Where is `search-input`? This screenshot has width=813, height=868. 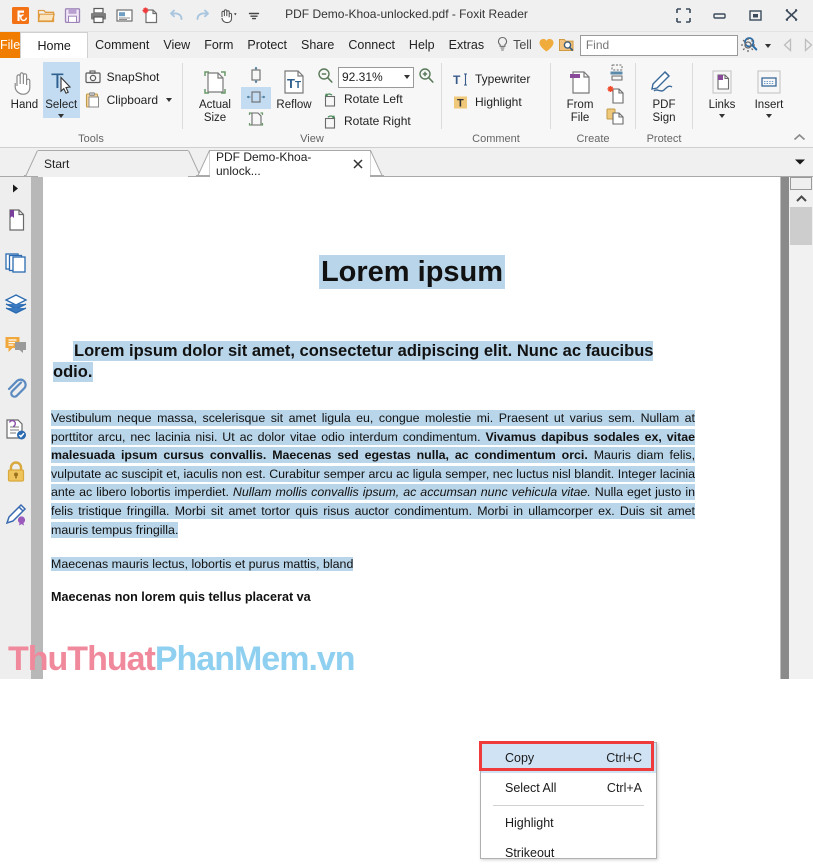 search-input is located at coordinates (663, 45).